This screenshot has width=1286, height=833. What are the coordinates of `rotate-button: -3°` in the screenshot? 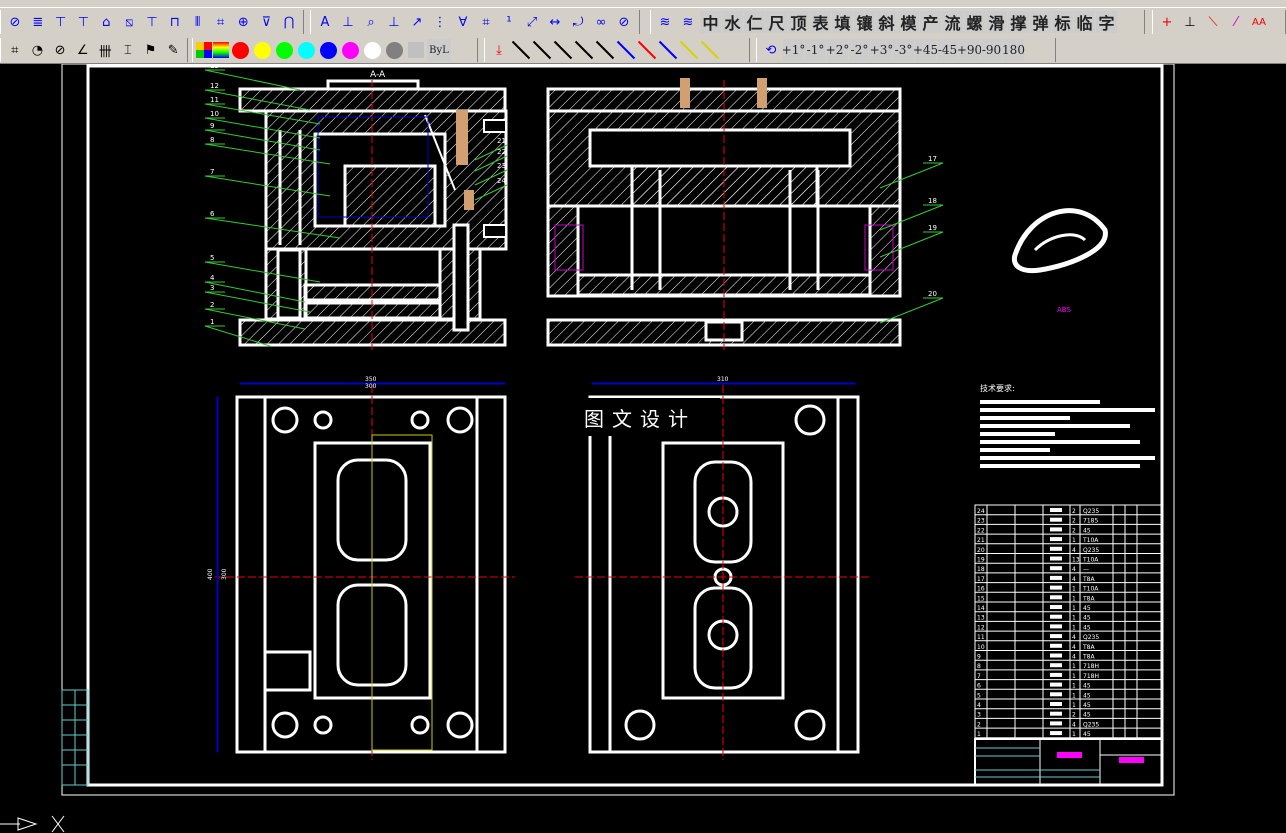 It's located at (903, 50).